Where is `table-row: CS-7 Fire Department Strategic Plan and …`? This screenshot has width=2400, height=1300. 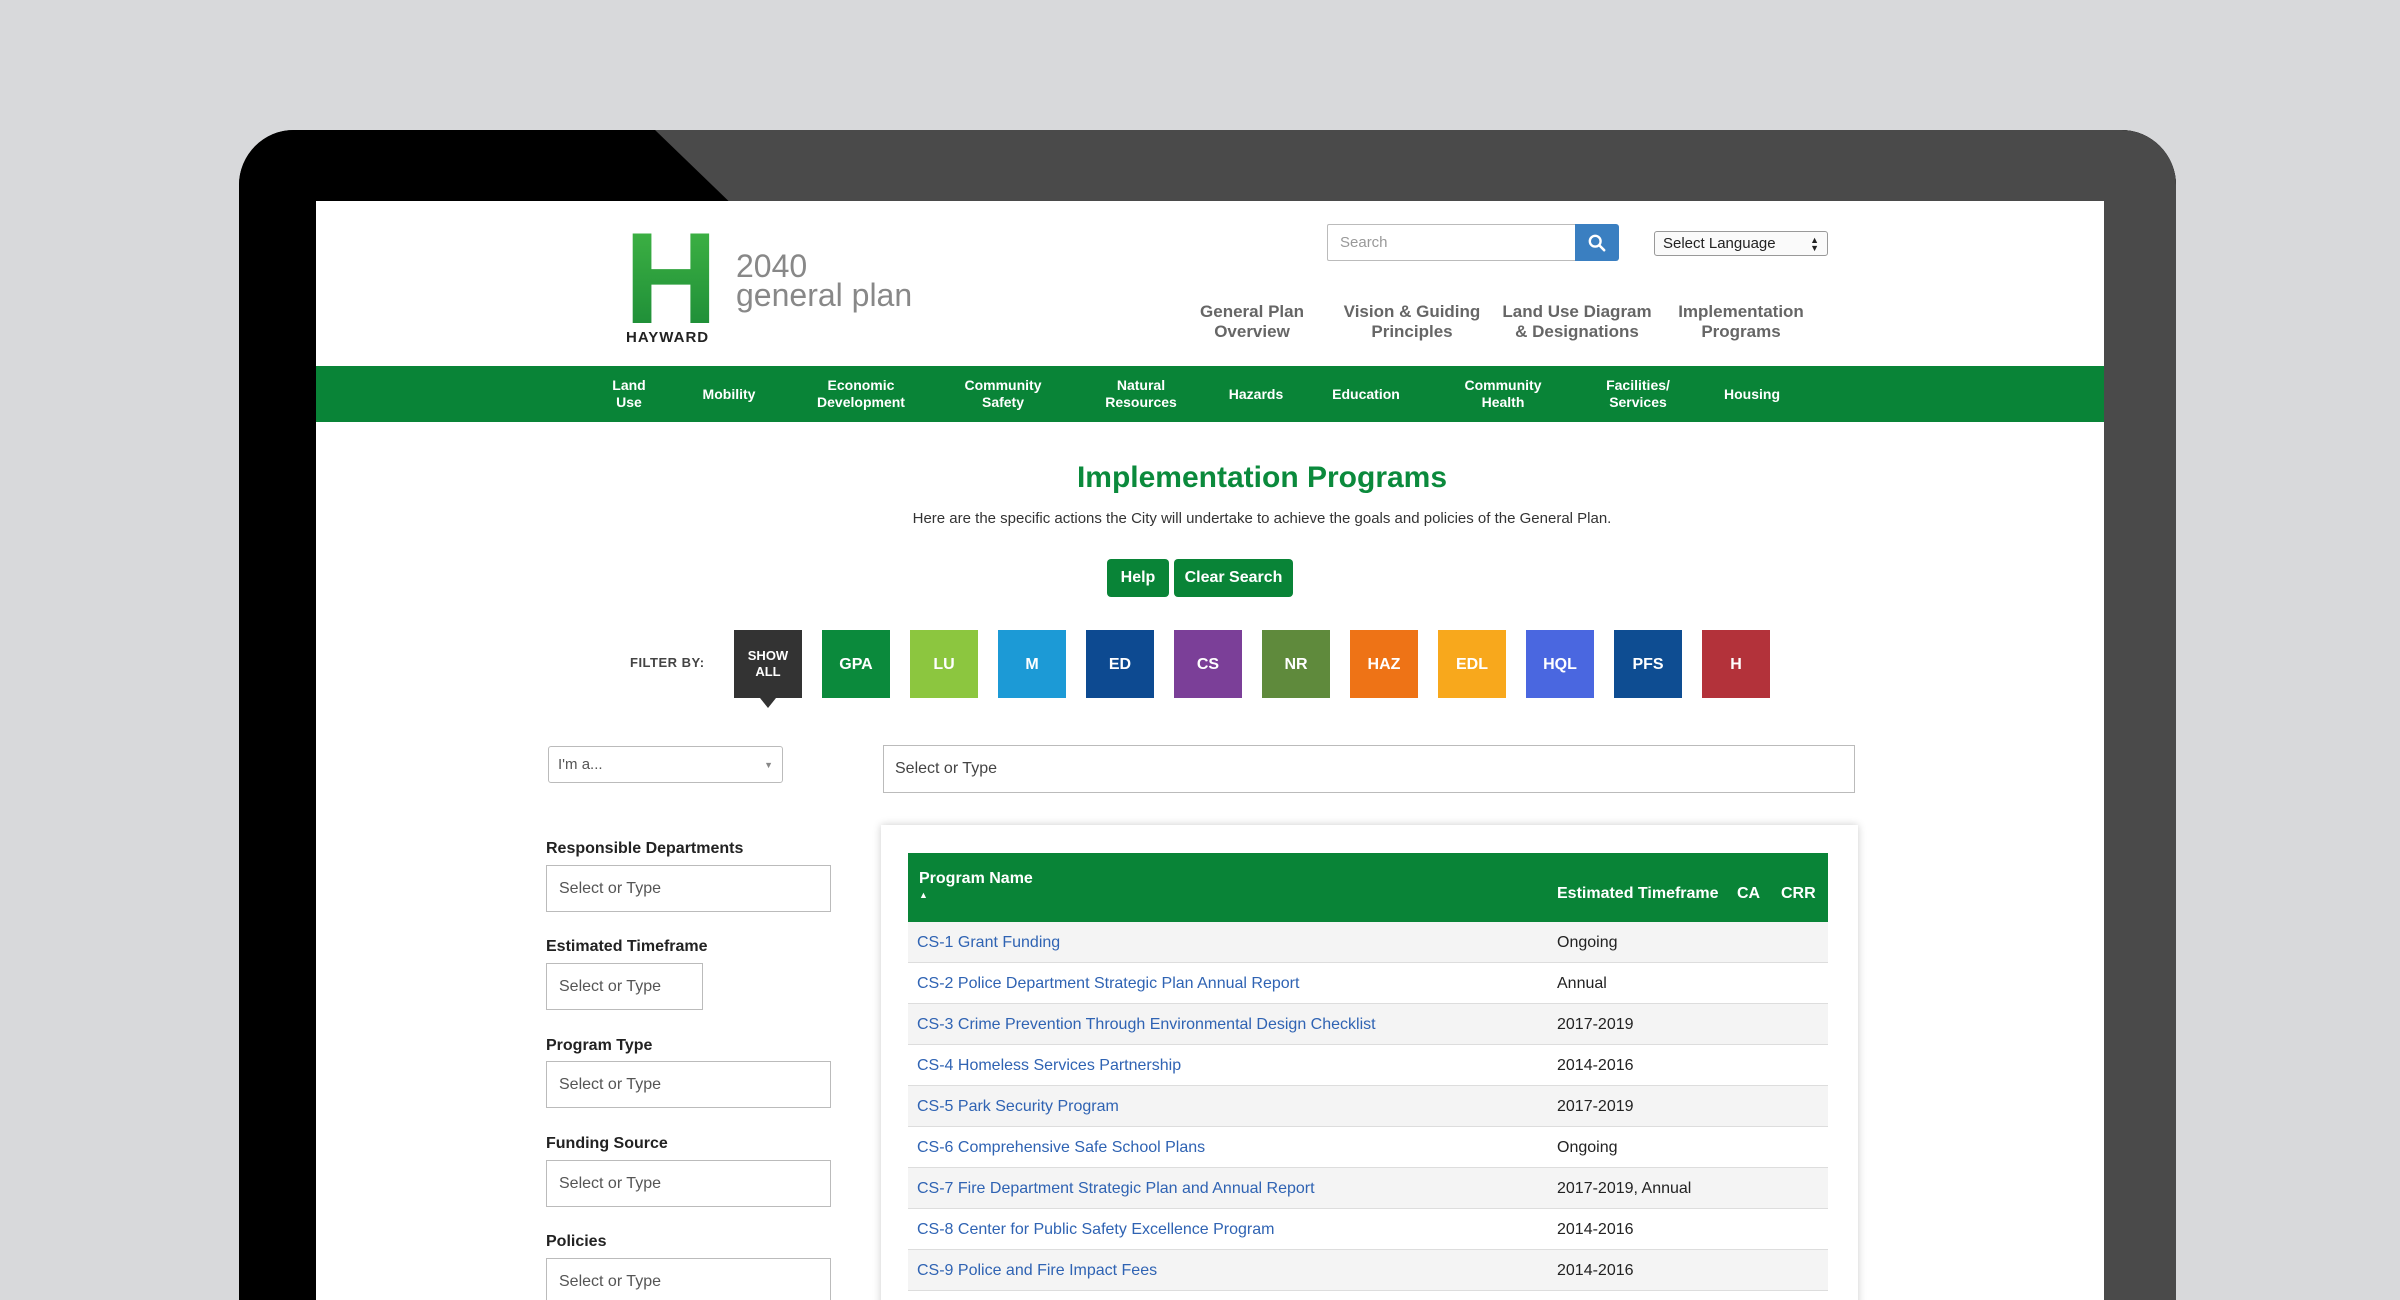 table-row: CS-7 Fire Department Strategic Plan and … is located at coordinates (1368, 1188).